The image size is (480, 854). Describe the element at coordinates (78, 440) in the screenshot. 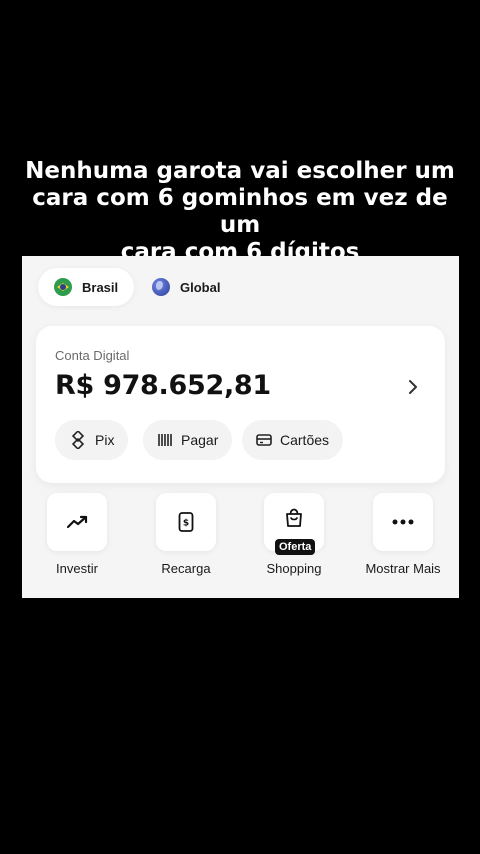

I see `pix-icon` at that location.